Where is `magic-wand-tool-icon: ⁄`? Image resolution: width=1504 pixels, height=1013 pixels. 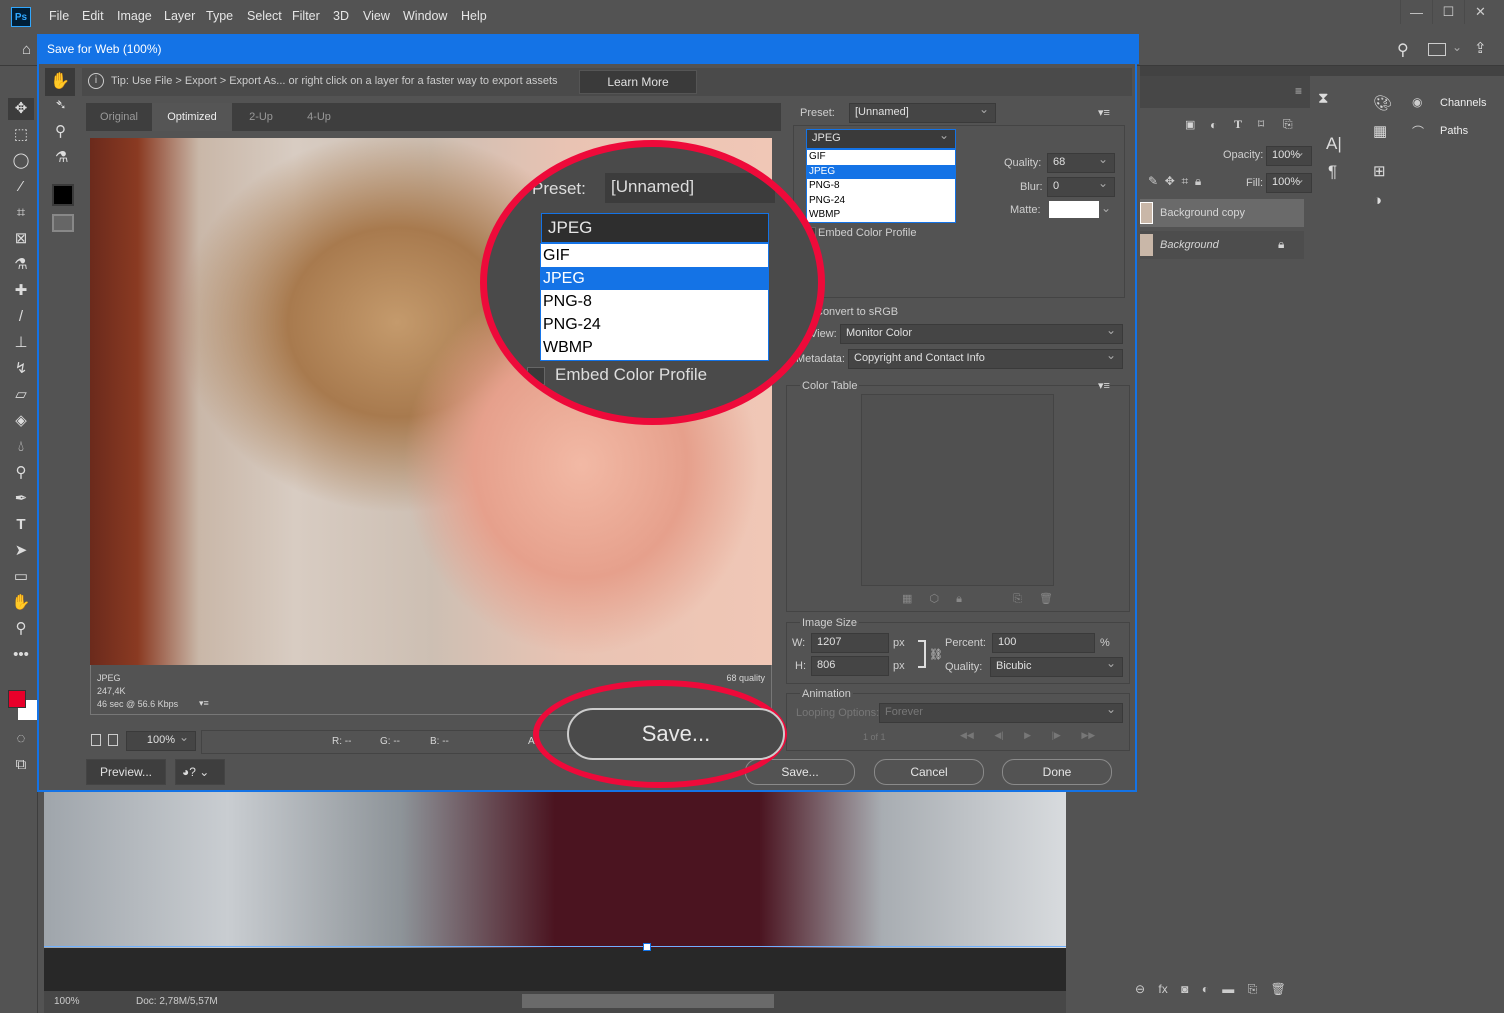
magic-wand-tool-icon: ⁄ is located at coordinates (21, 187).